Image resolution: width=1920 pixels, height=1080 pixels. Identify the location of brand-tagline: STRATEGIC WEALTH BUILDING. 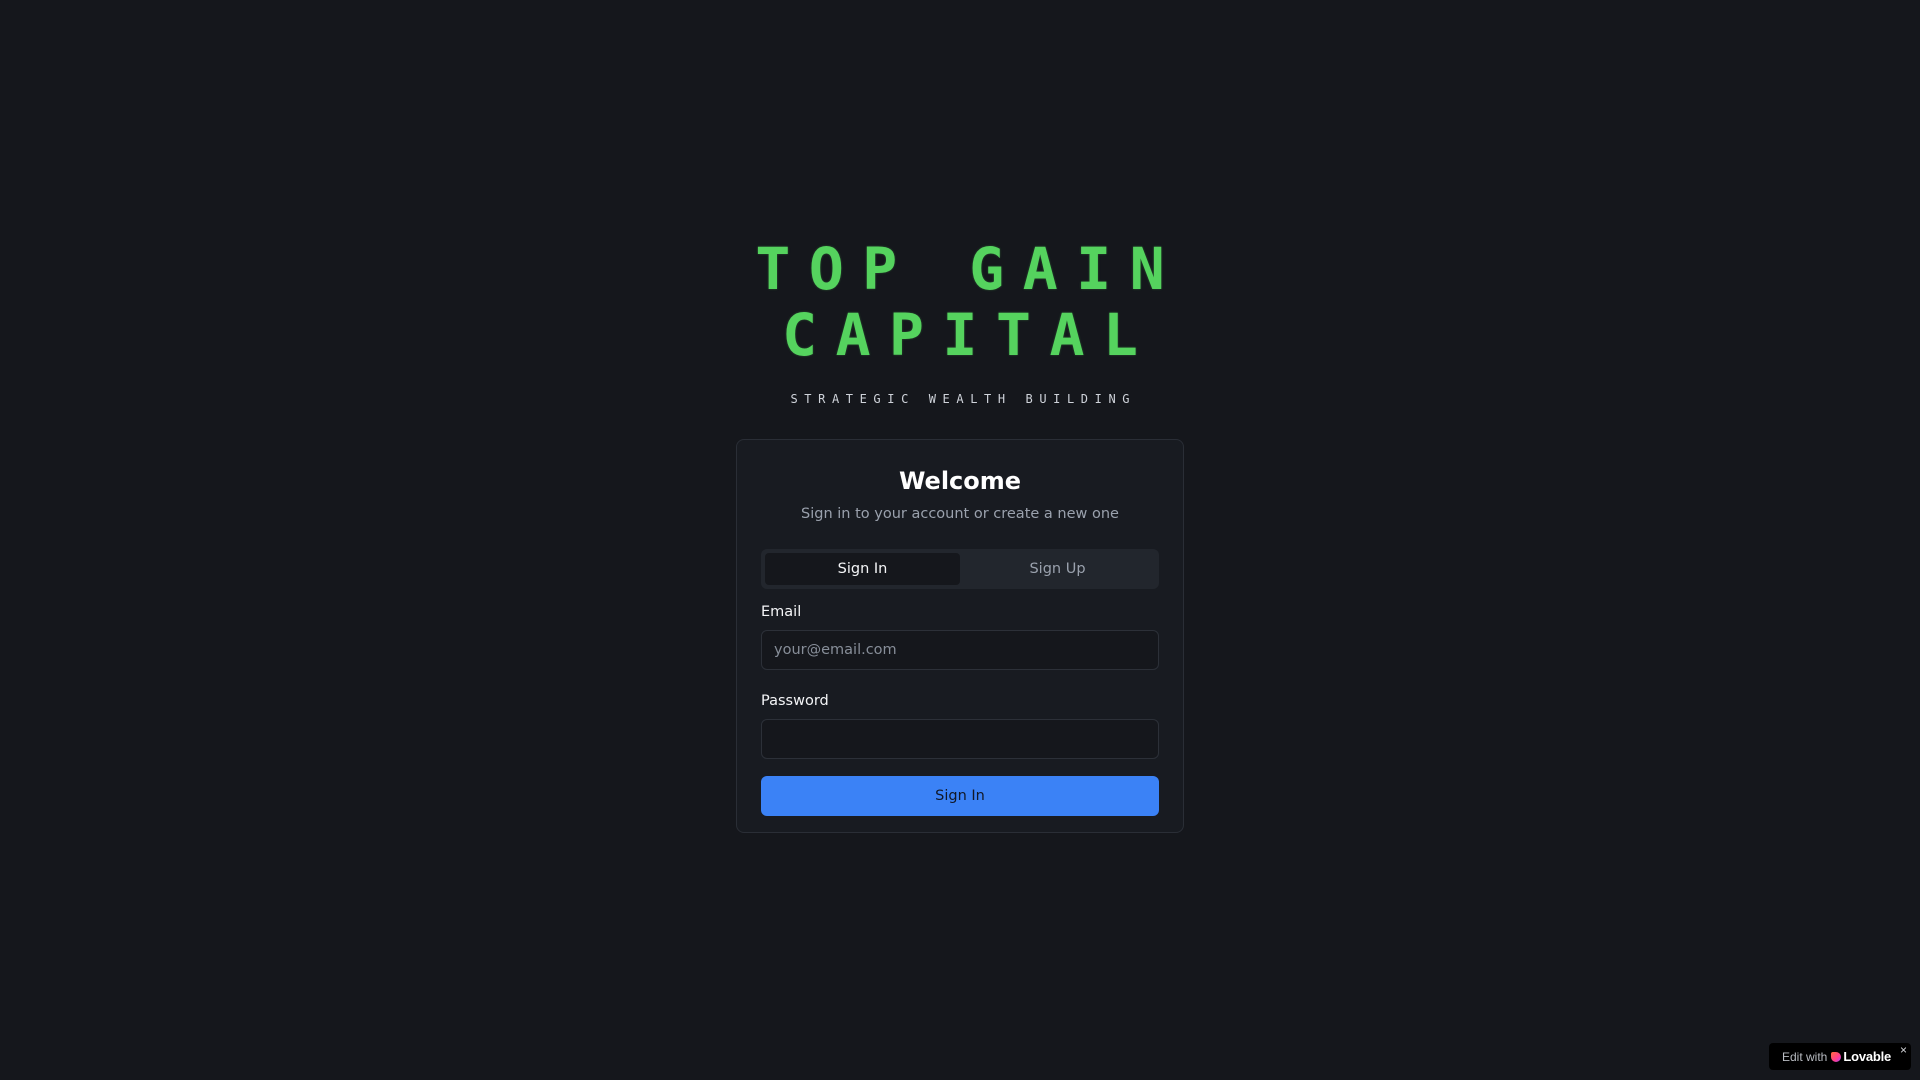
(963, 399).